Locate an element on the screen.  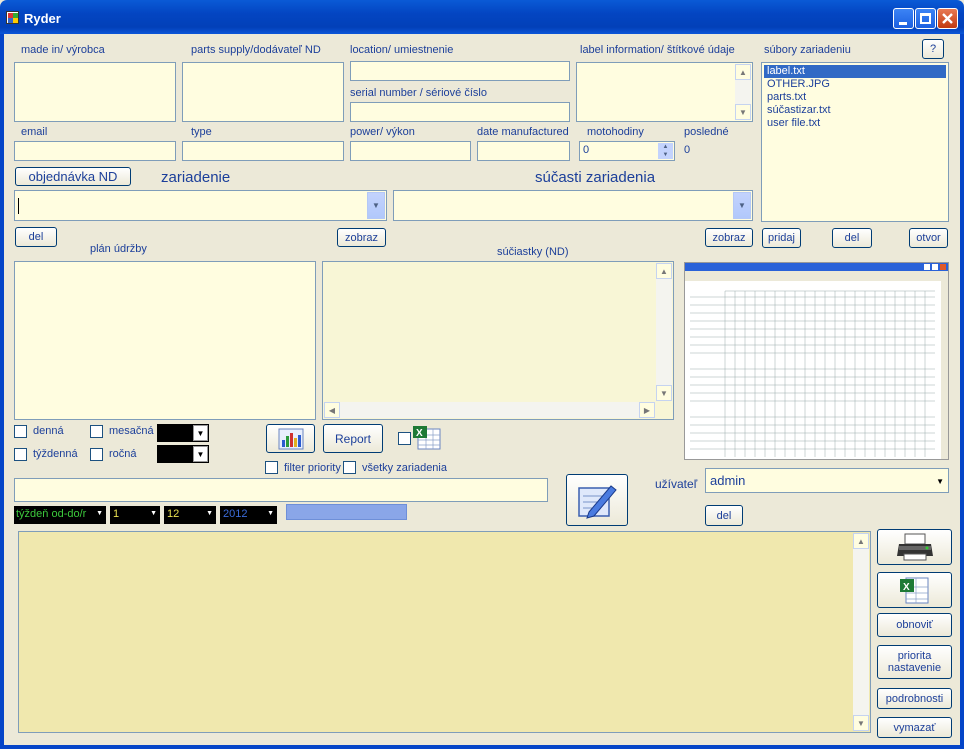
print-button is located at coordinates (914, 547).